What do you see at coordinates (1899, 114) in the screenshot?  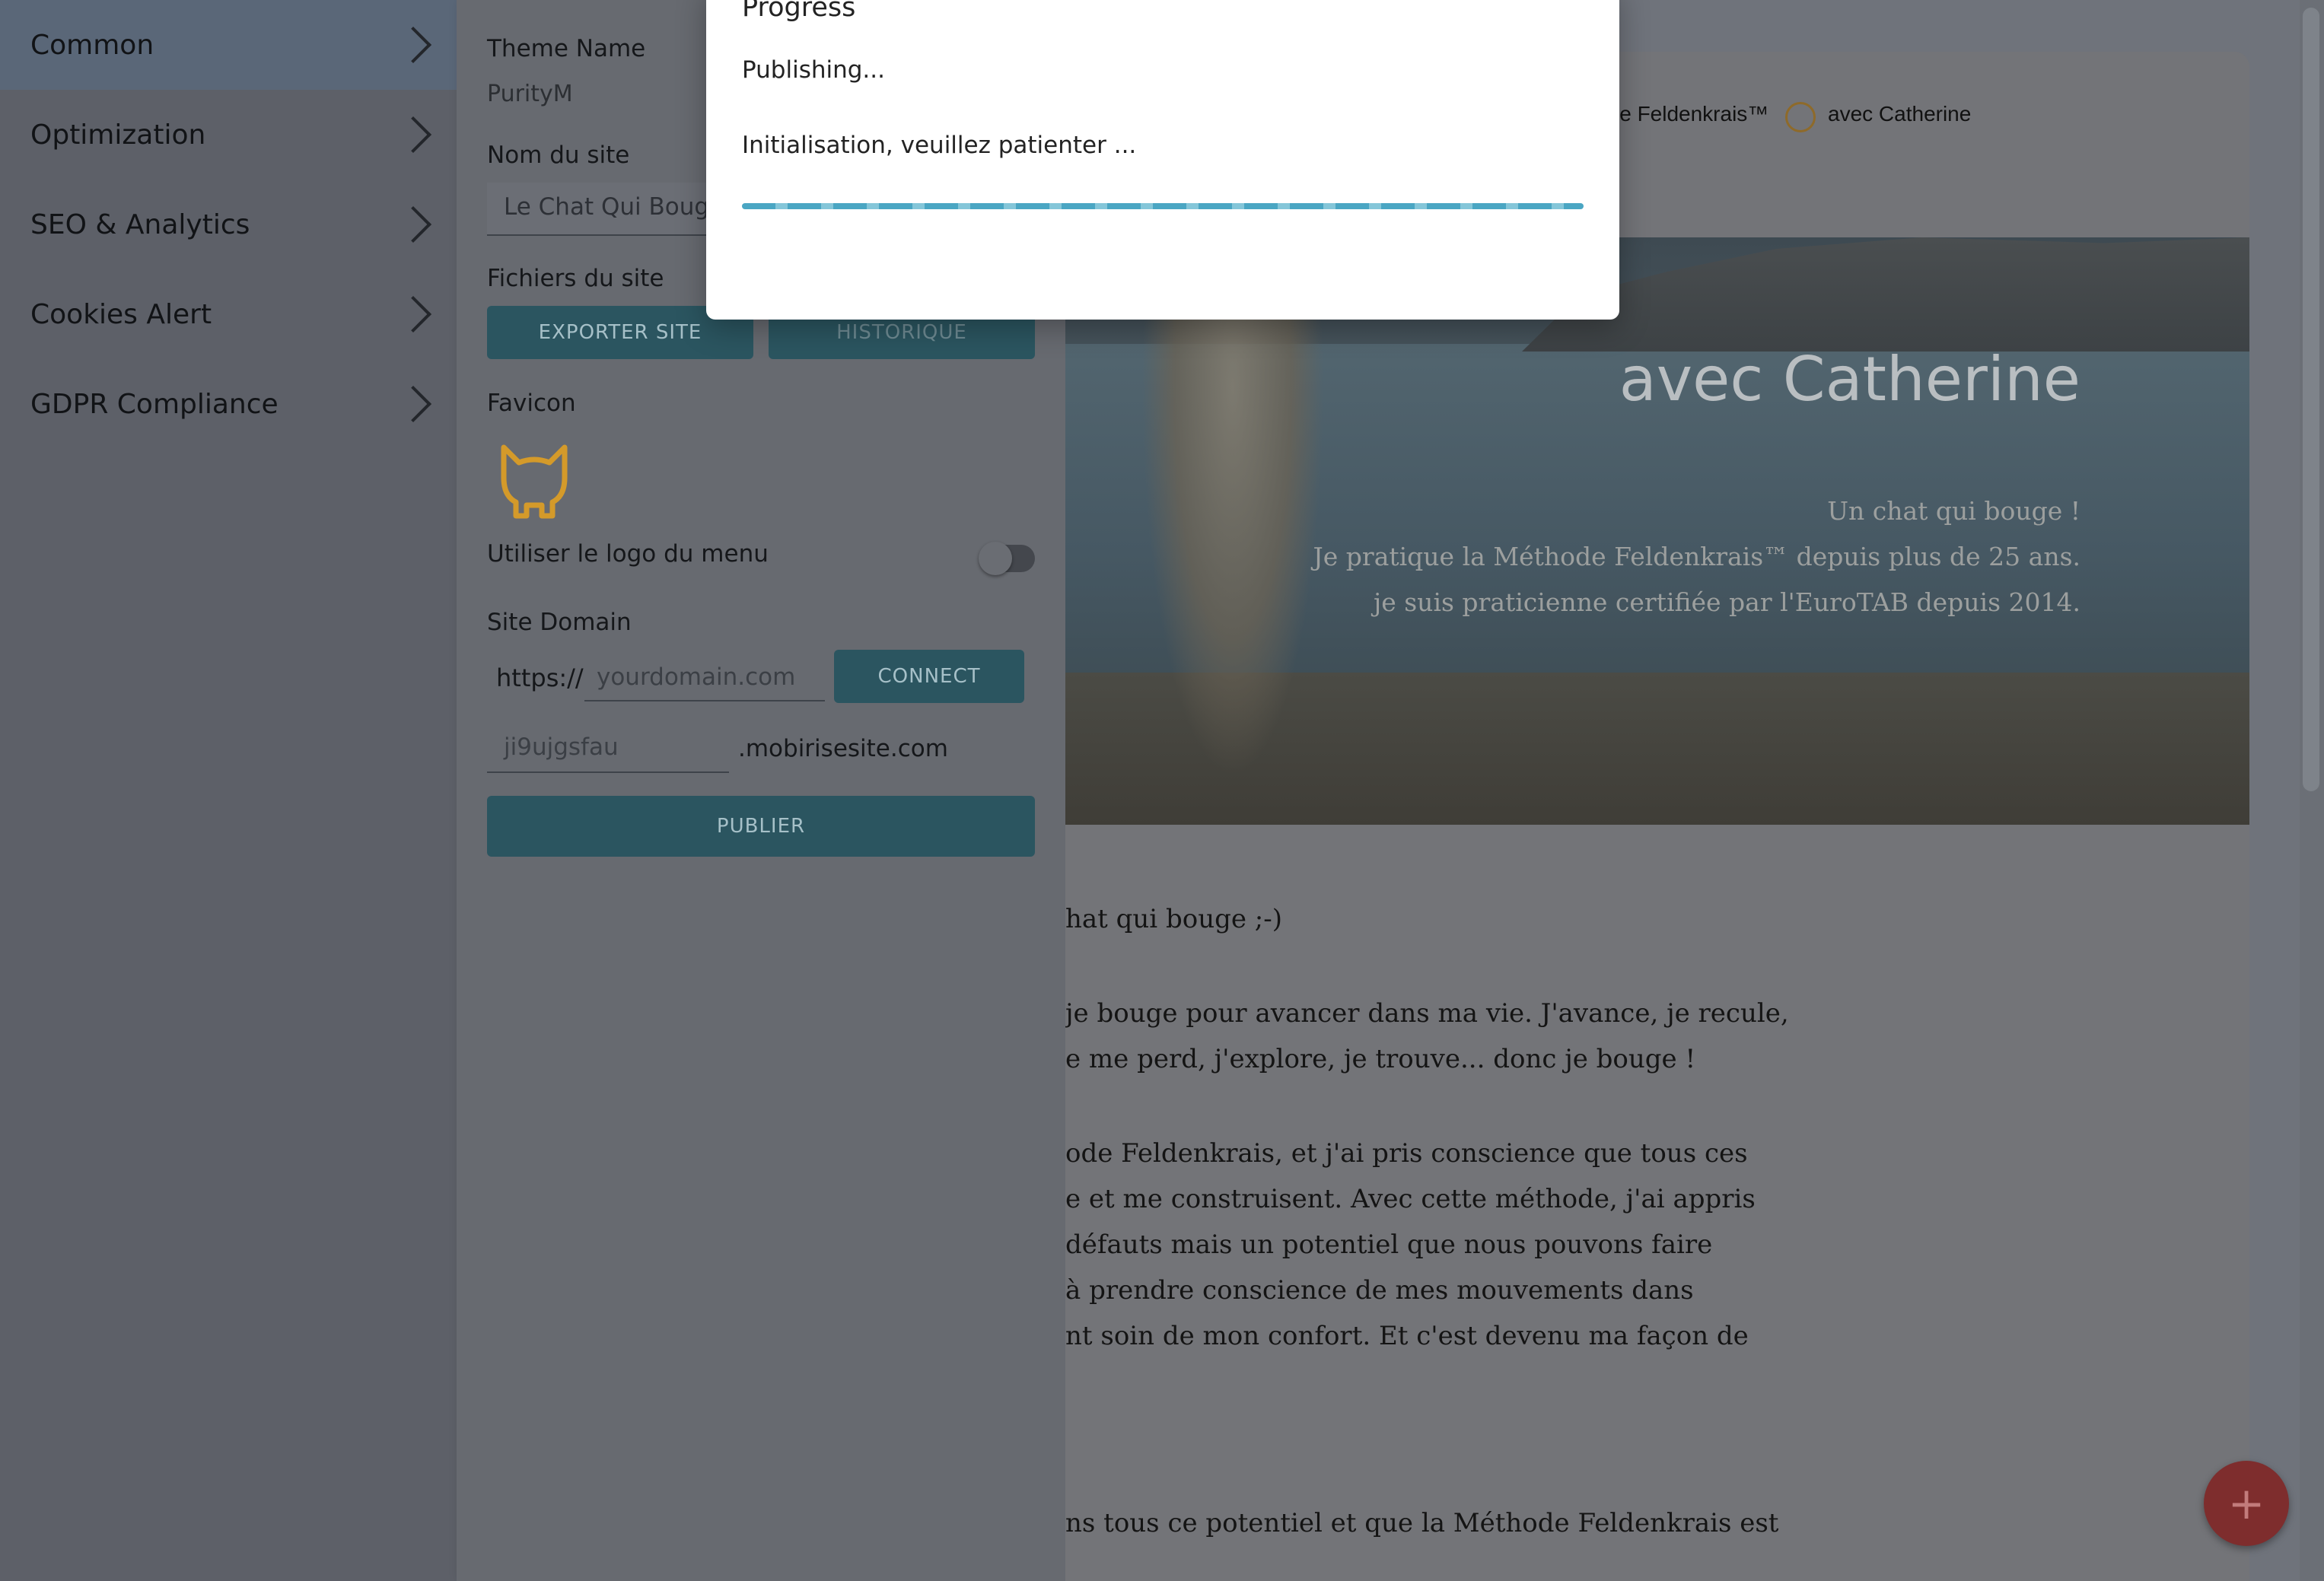 I see `nav-link-catherine: avec Catherine` at bounding box center [1899, 114].